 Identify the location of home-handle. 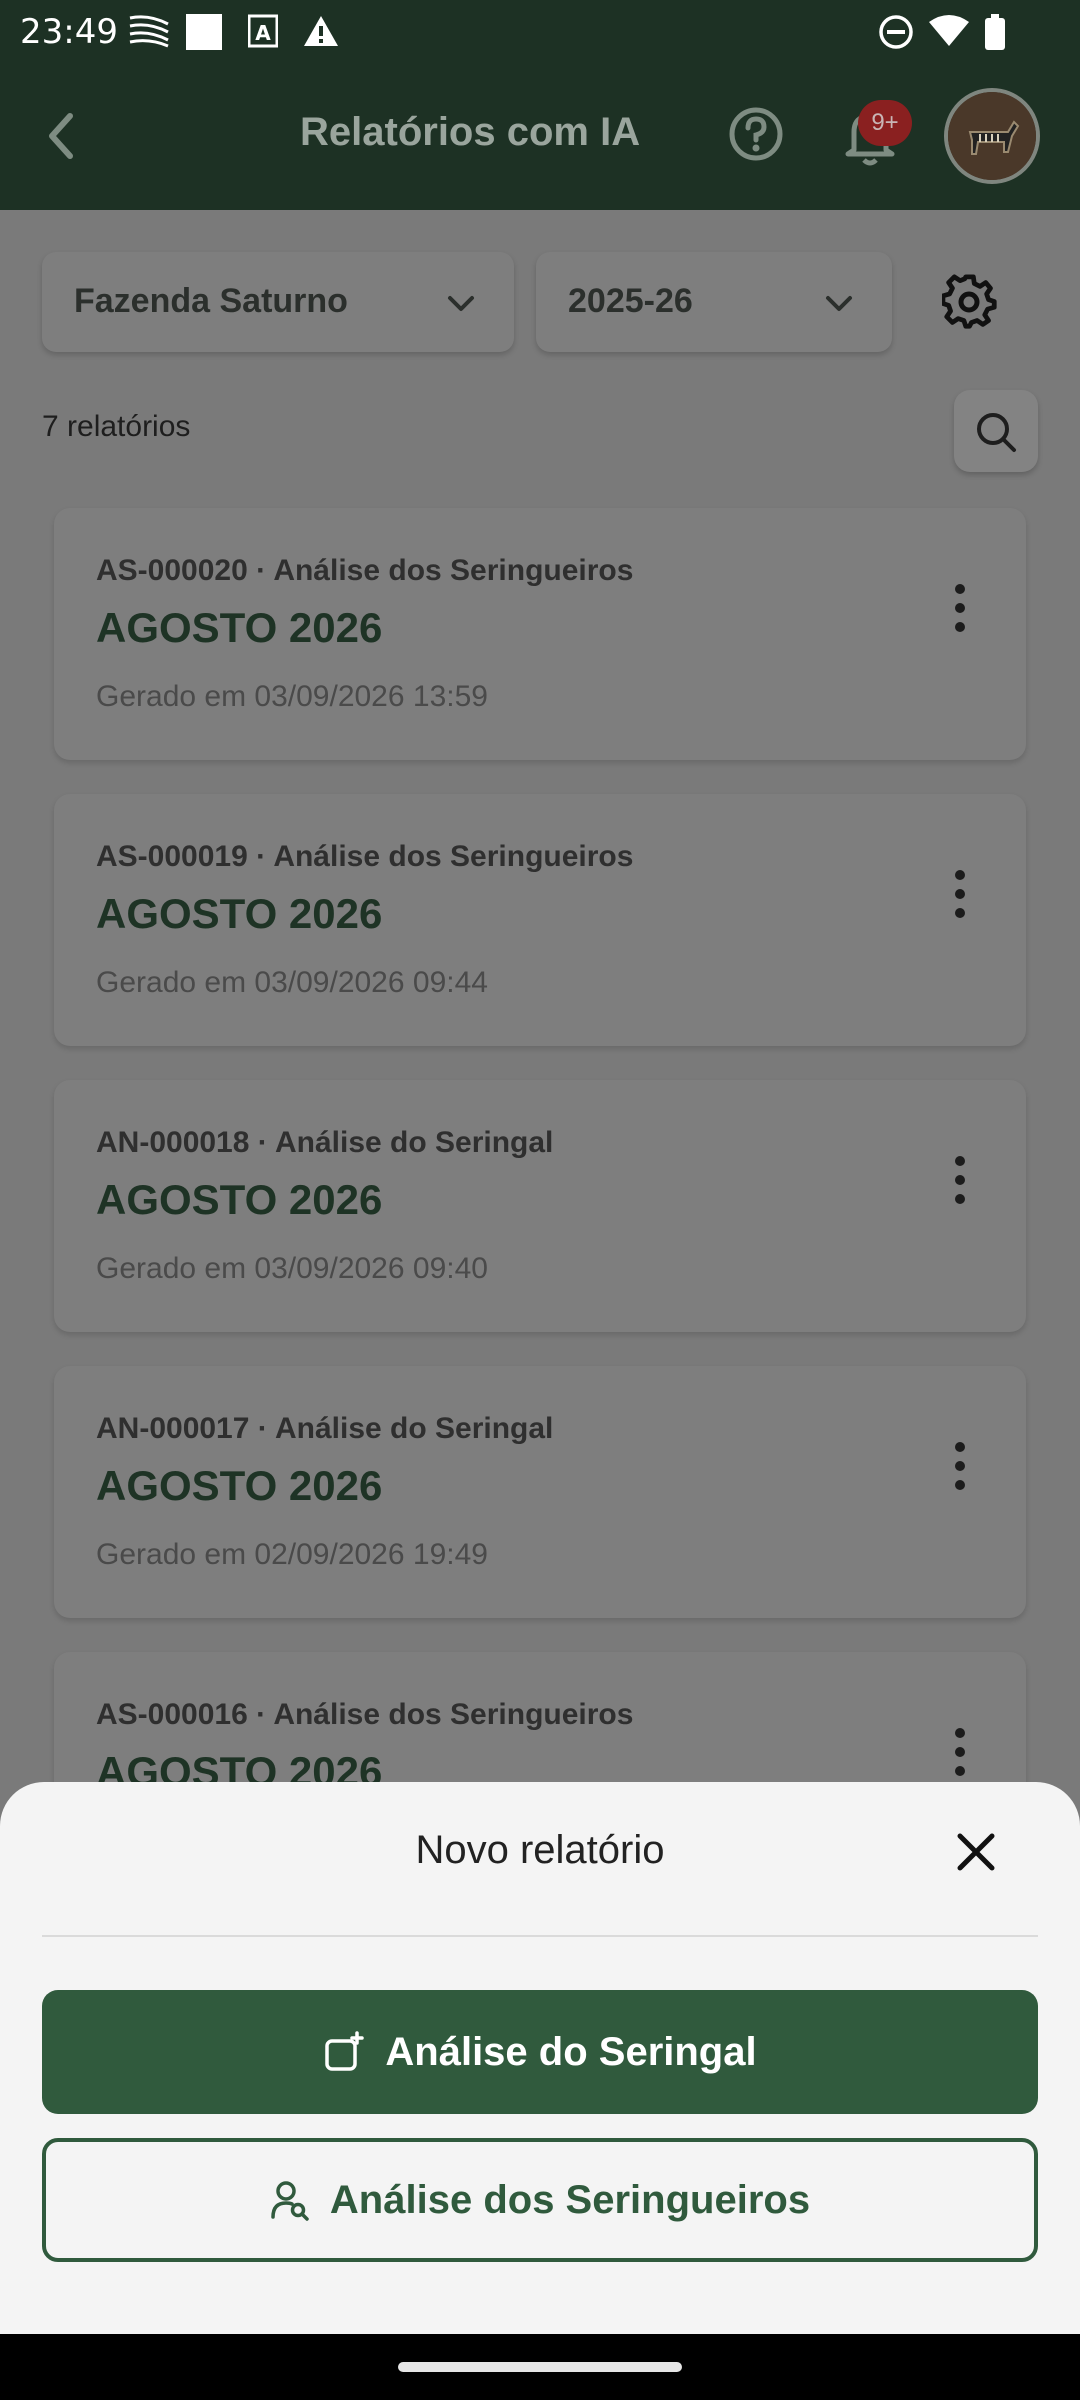
(540, 2367).